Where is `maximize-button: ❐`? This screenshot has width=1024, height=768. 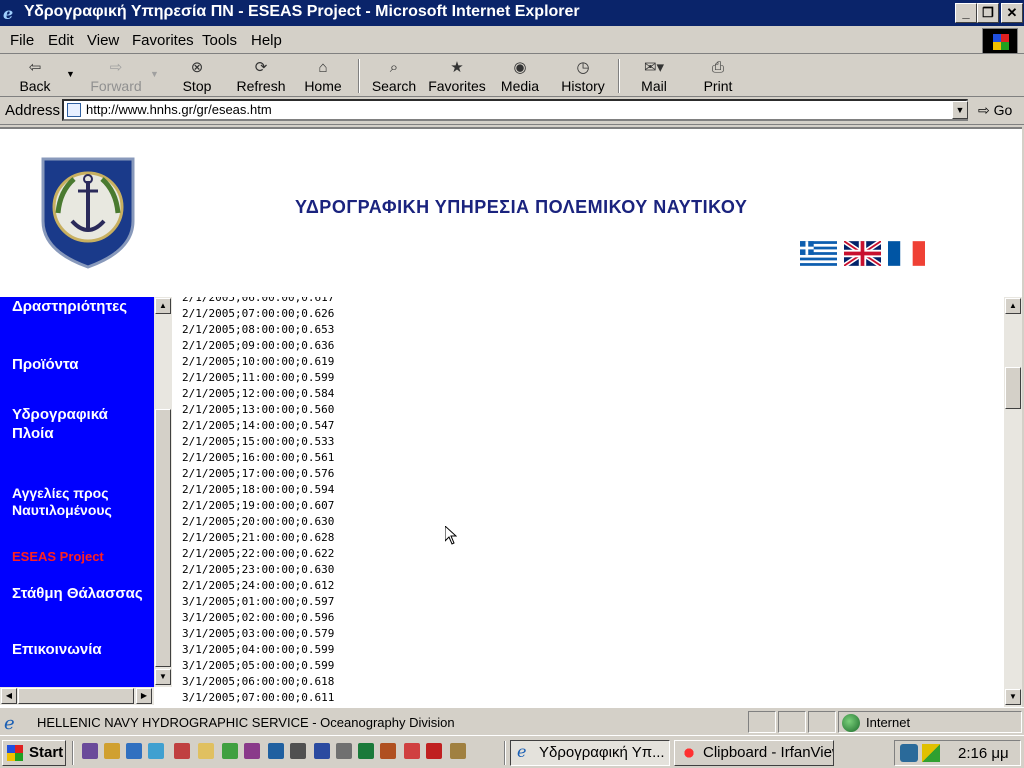
maximize-button: ❐ is located at coordinates (988, 13).